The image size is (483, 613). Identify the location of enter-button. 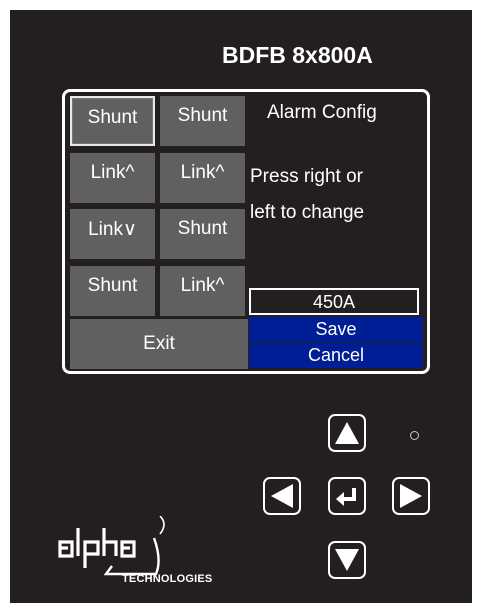
(347, 496).